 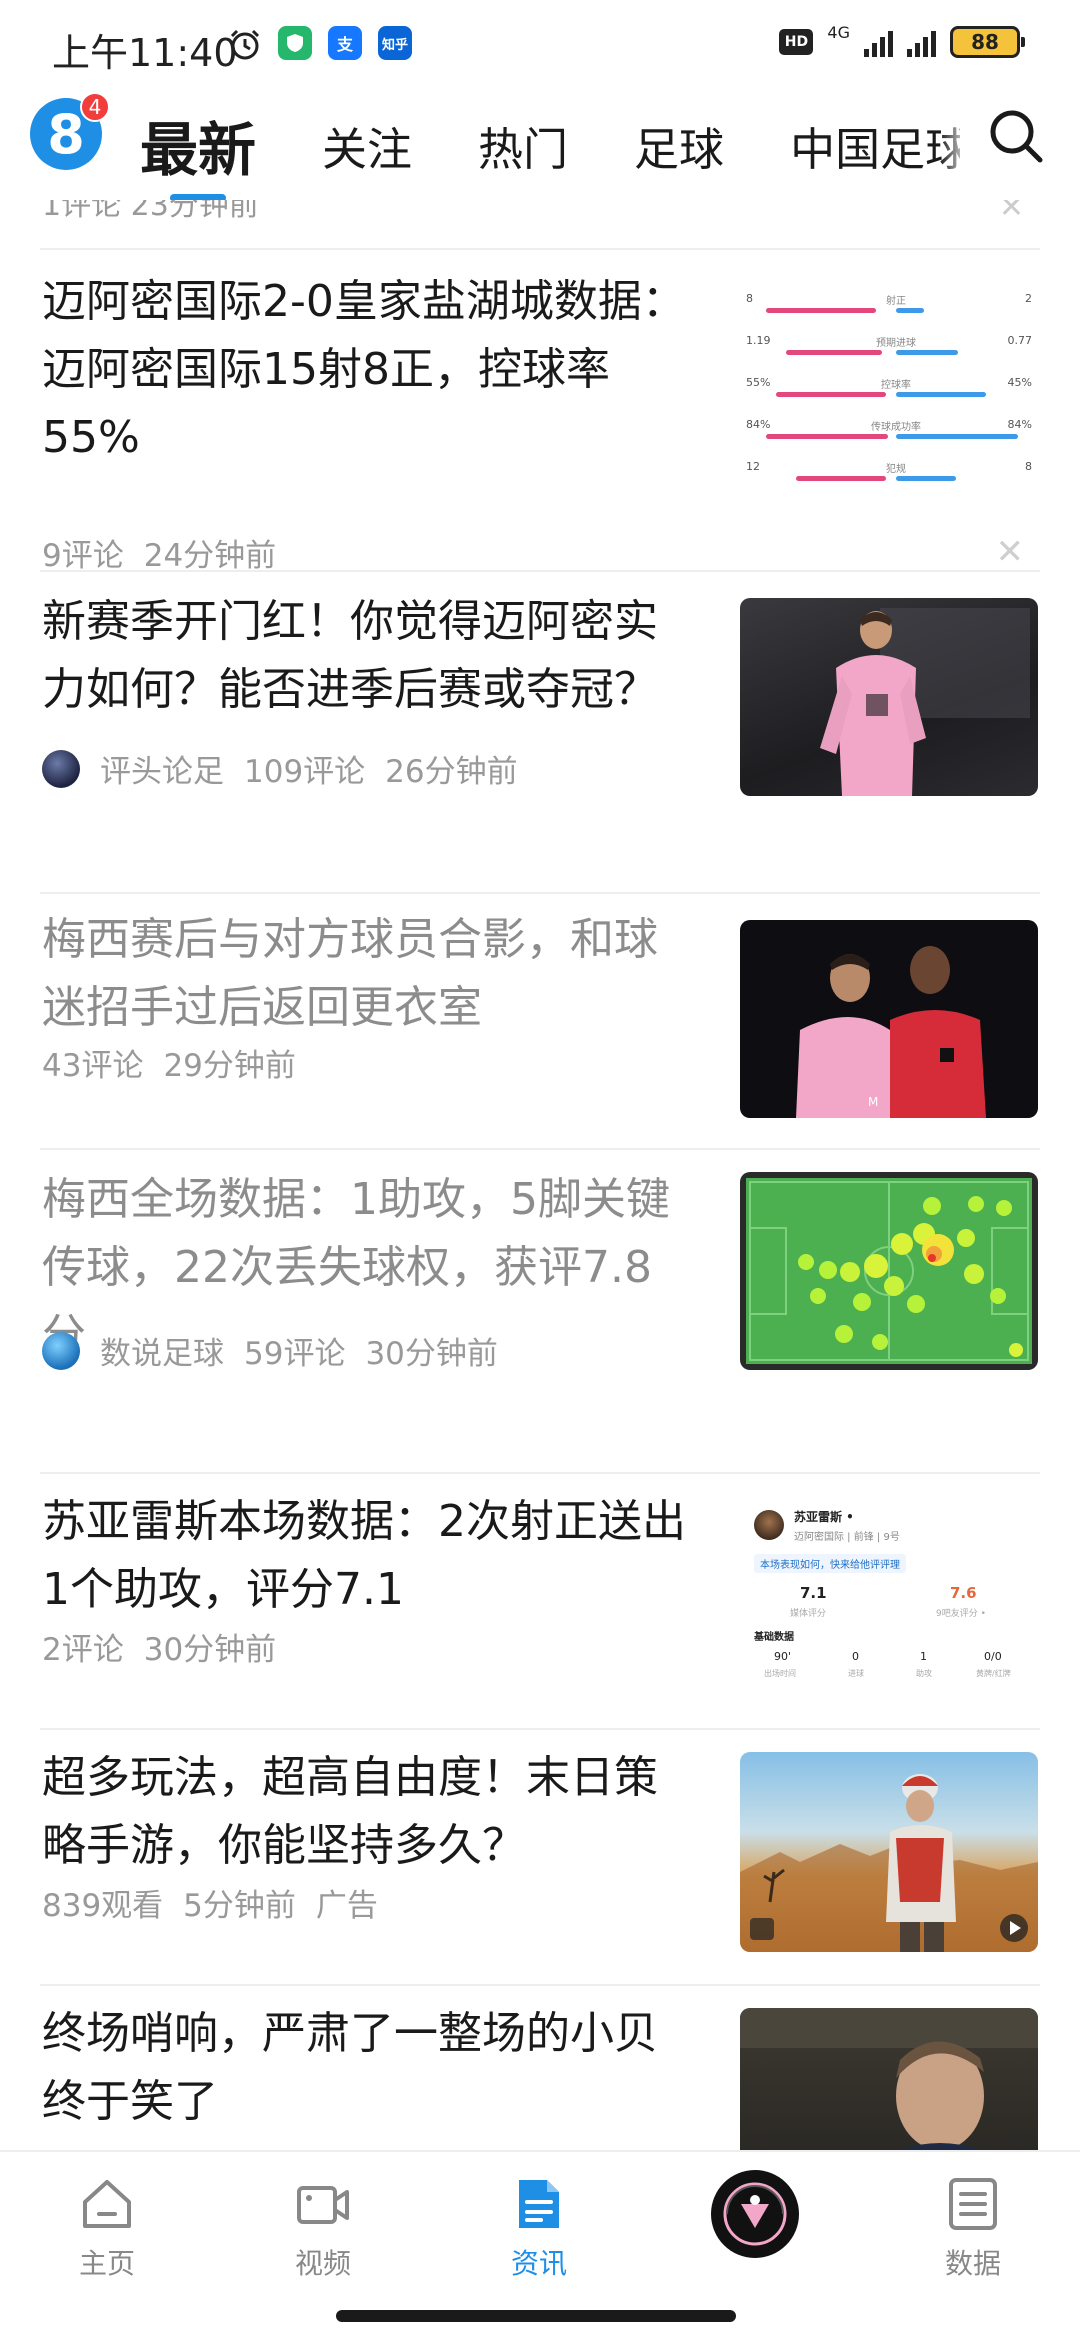 What do you see at coordinates (239, 1906) in the screenshot?
I see `publish-time: 5分钟前` at bounding box center [239, 1906].